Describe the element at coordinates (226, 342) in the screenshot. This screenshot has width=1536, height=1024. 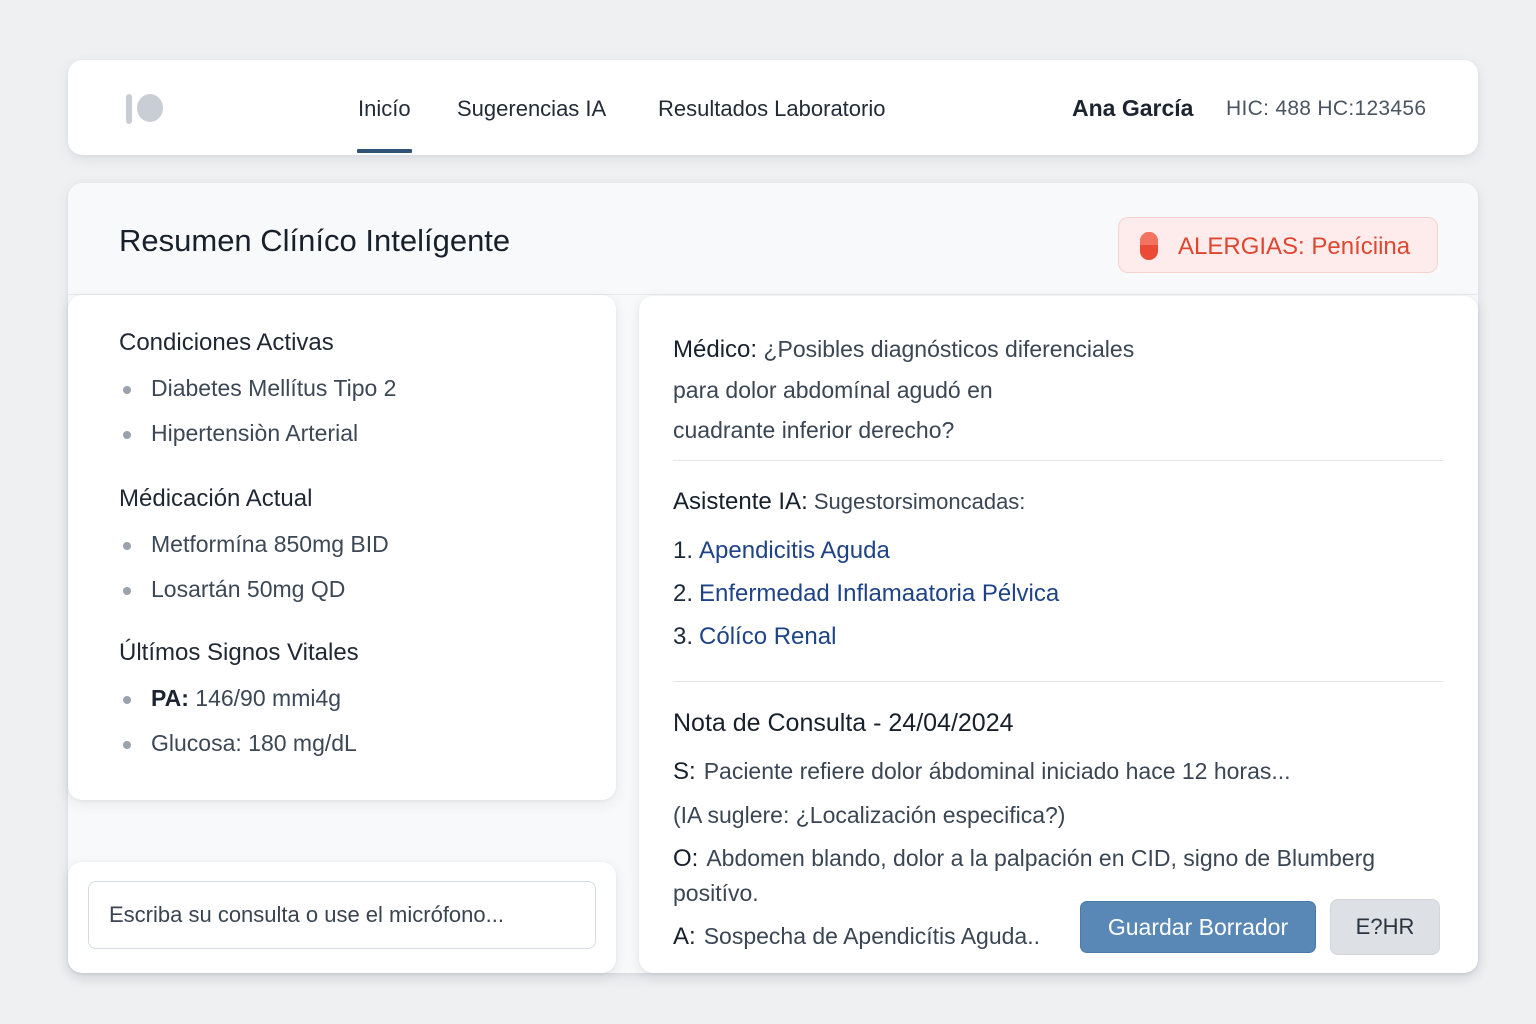
I see `conditions-title: Condiciones Activas` at that location.